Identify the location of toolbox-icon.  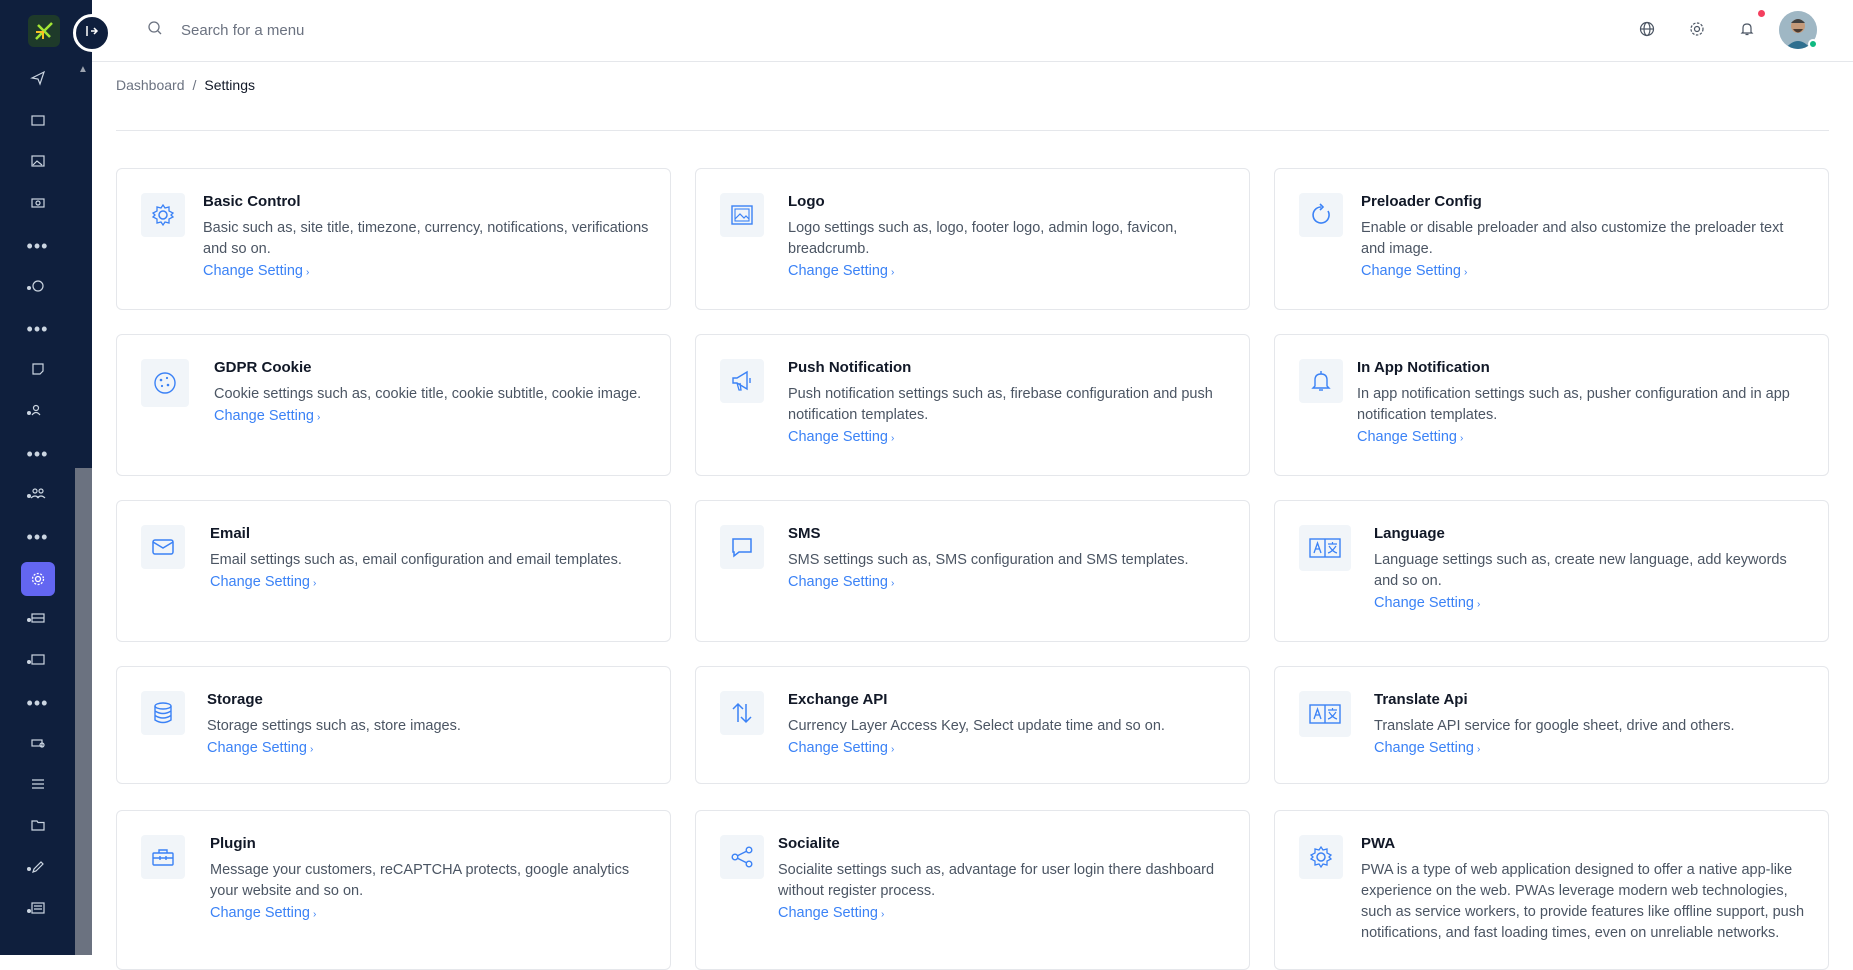
(163, 857).